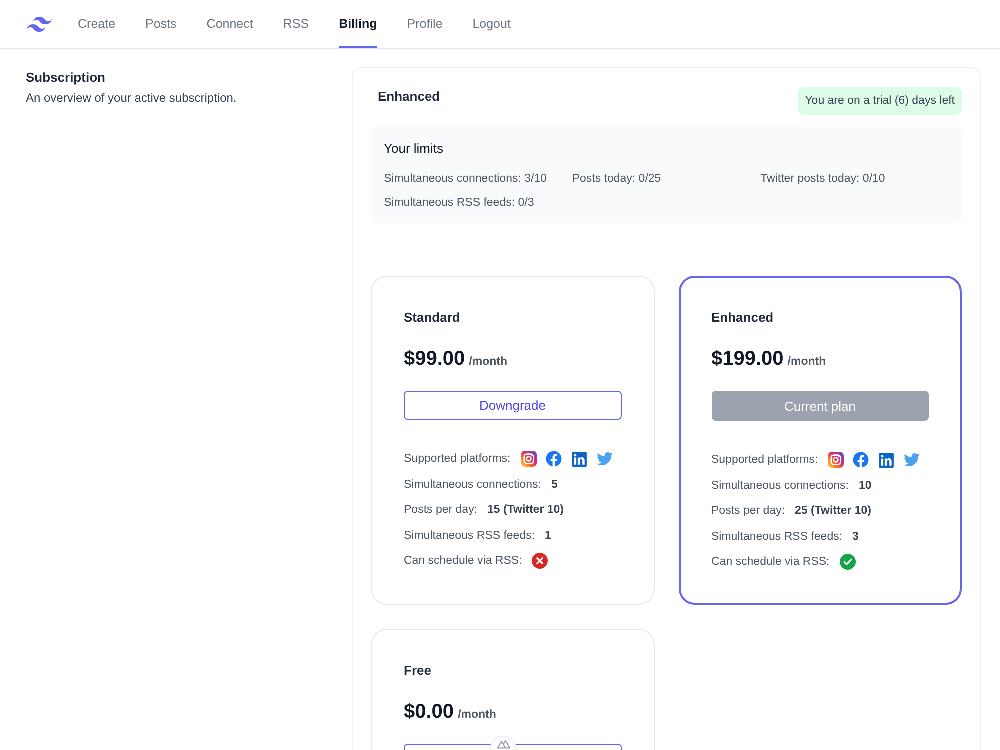 The height and width of the screenshot is (750, 1000). What do you see at coordinates (418, 671) in the screenshot?
I see `plan-name: Free` at bounding box center [418, 671].